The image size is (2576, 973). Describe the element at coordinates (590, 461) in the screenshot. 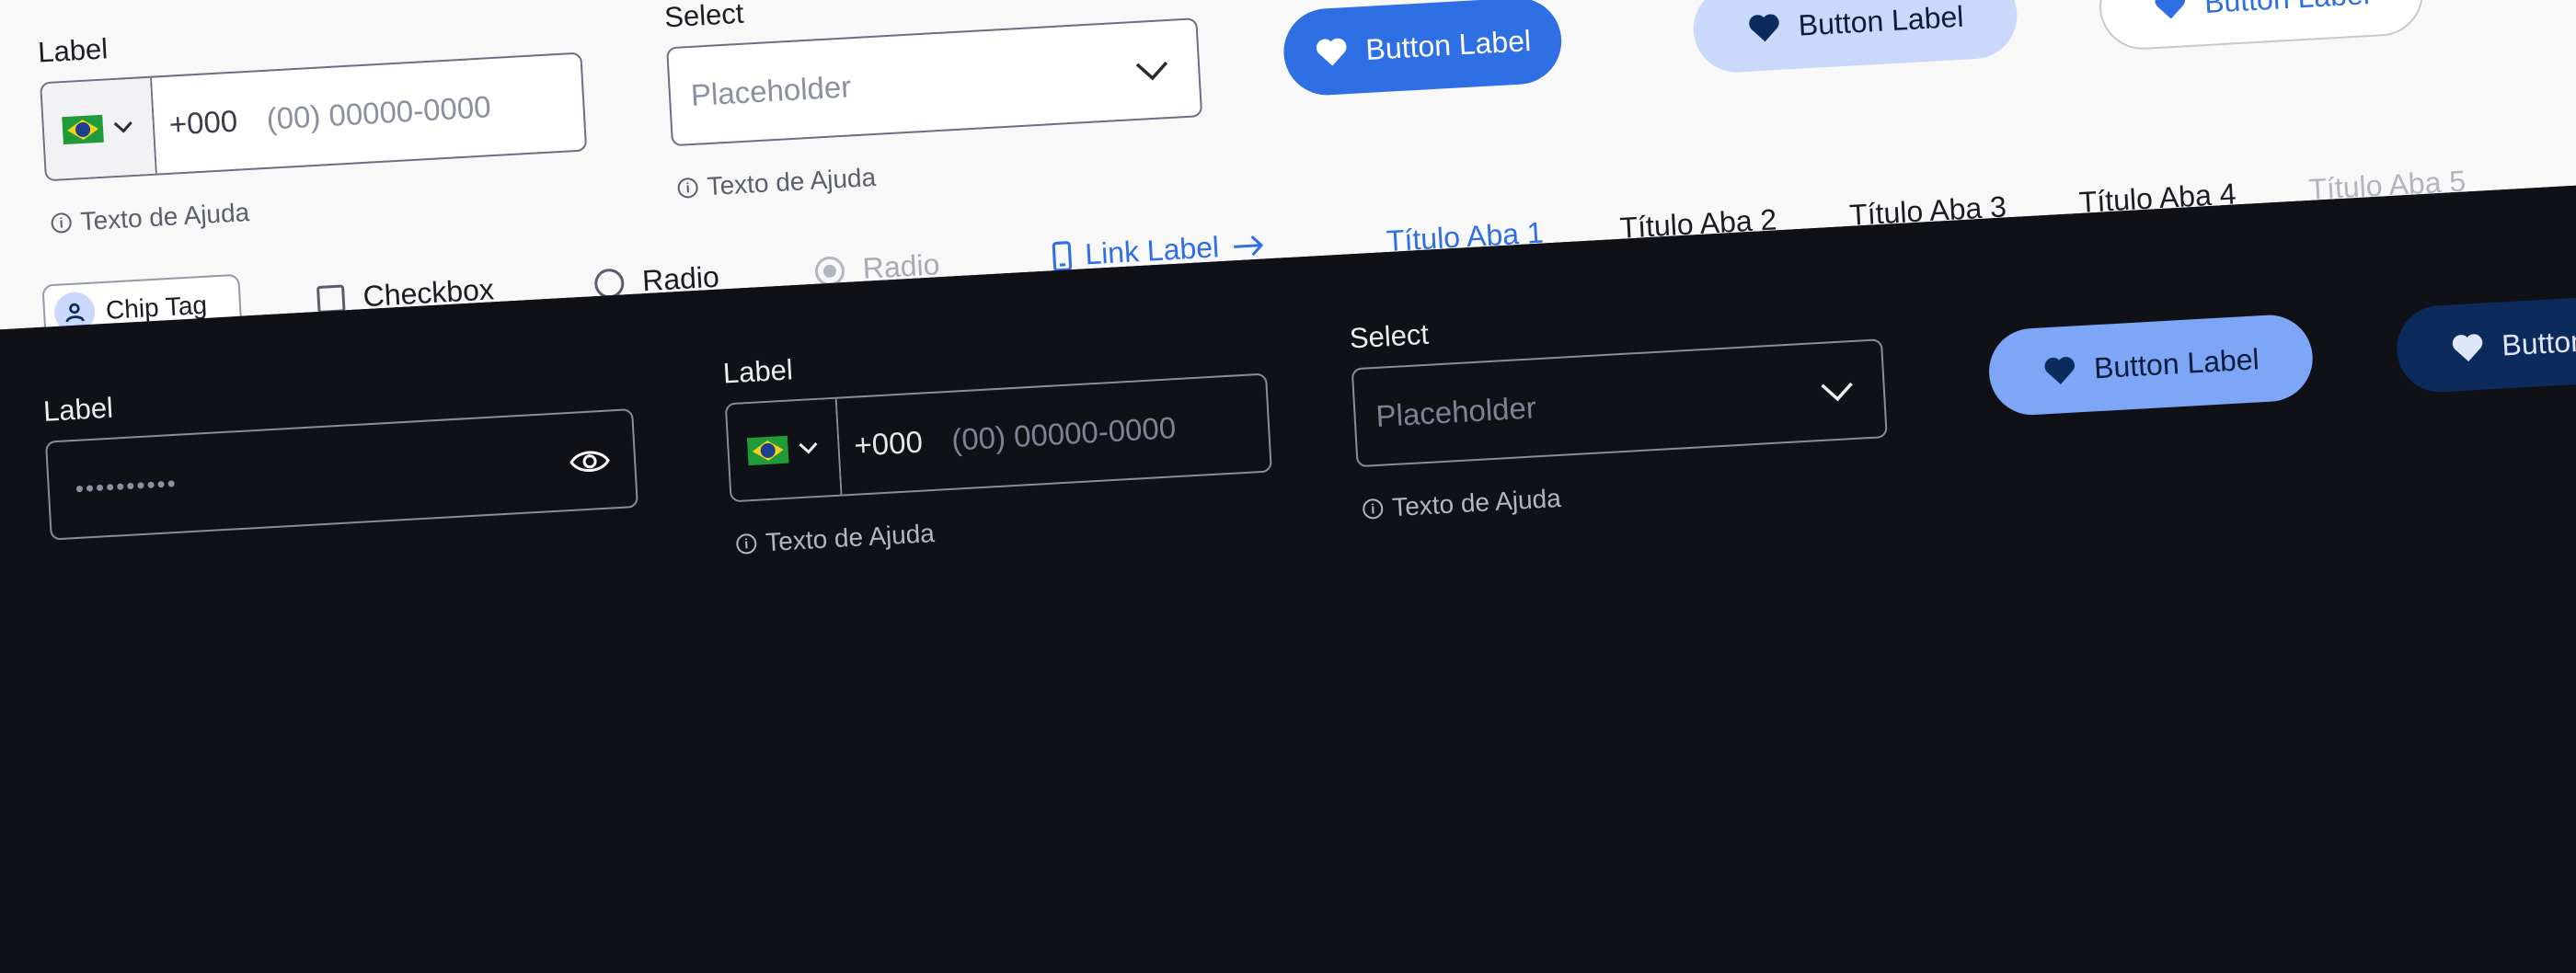

I see `eye-icon` at that location.